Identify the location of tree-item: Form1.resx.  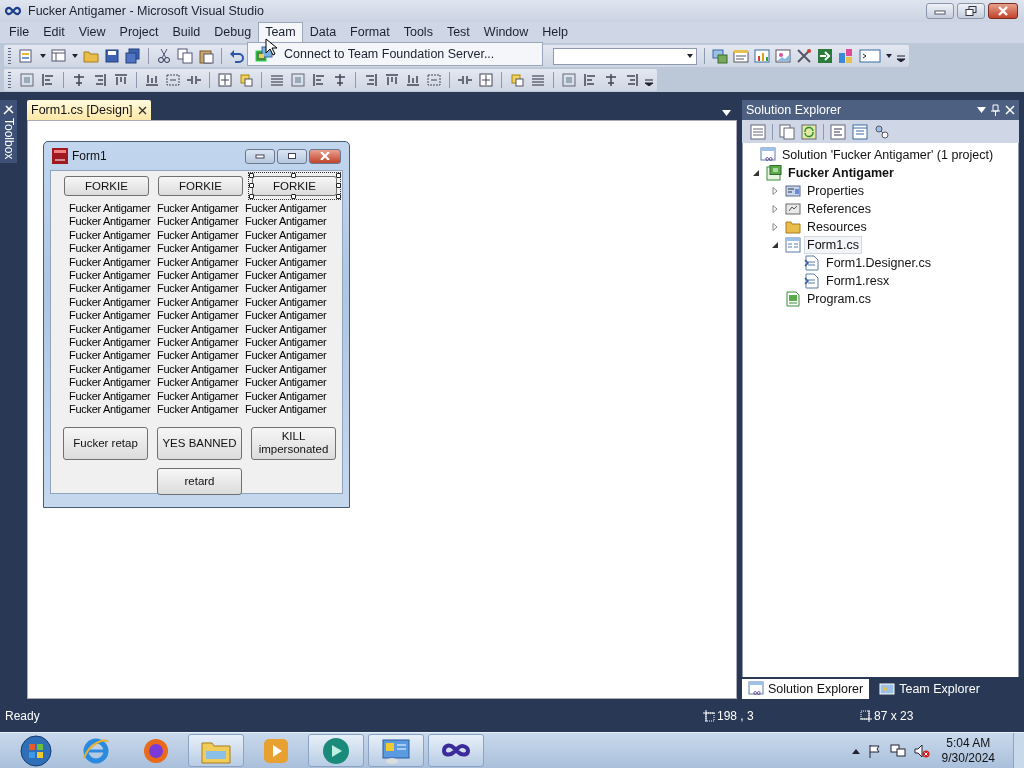
(858, 281).